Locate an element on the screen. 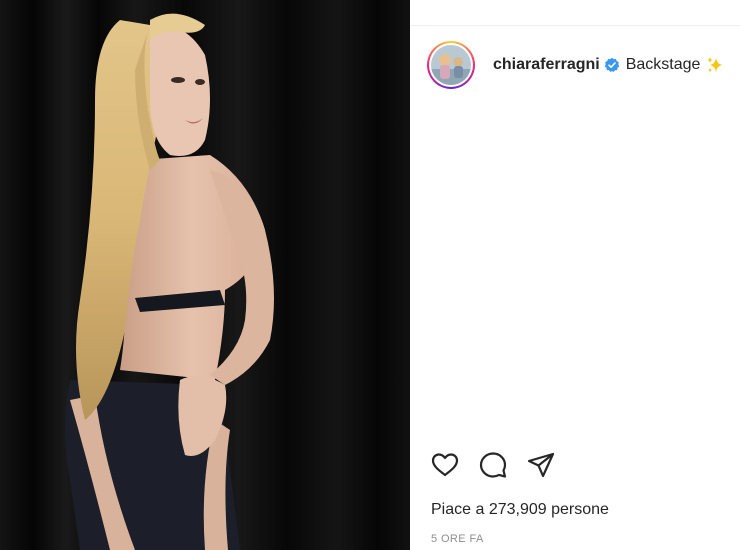  heart-icon is located at coordinates (445, 465).